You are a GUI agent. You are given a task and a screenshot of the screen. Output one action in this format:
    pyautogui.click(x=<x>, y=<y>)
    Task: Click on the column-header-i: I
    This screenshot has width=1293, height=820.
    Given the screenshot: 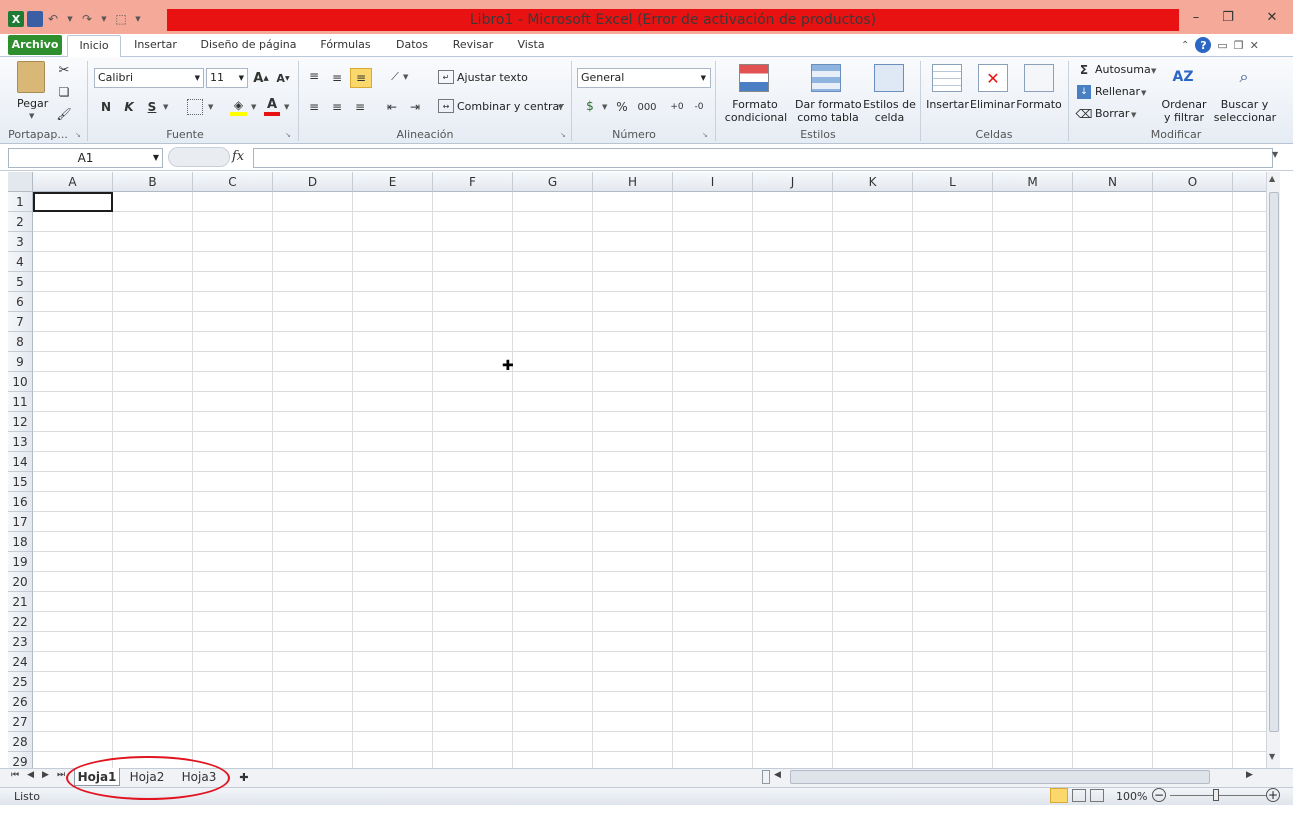 What is the action you would take?
    pyautogui.click(x=713, y=182)
    